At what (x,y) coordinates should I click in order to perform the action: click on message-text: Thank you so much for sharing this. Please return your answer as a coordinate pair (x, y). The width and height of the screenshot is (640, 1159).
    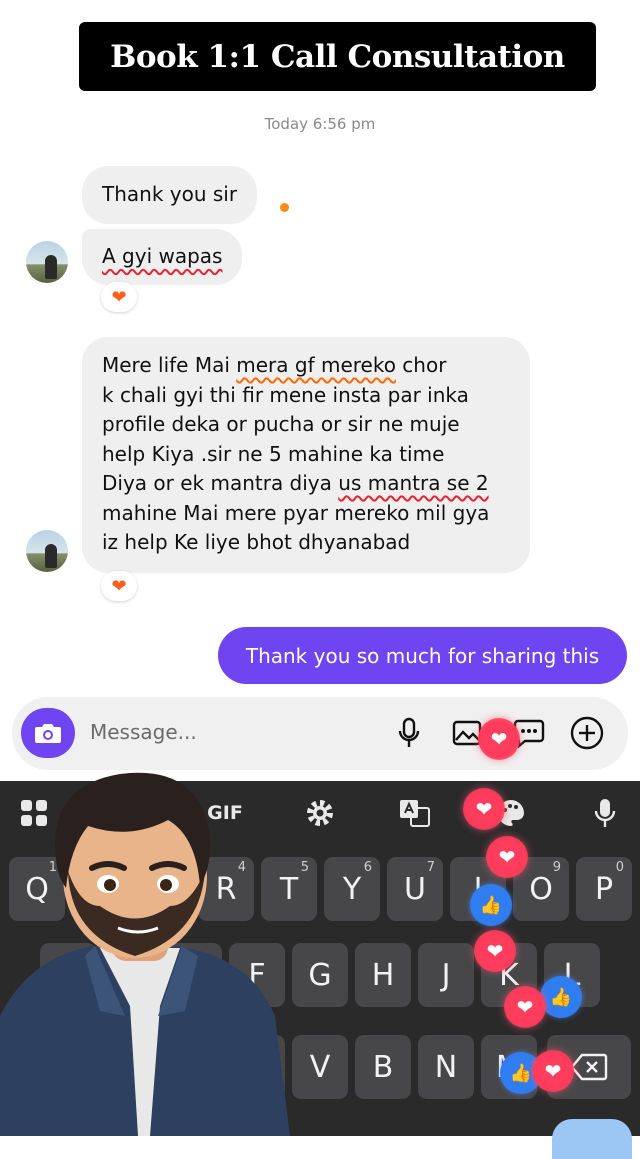
    Looking at the image, I should click on (422, 655).